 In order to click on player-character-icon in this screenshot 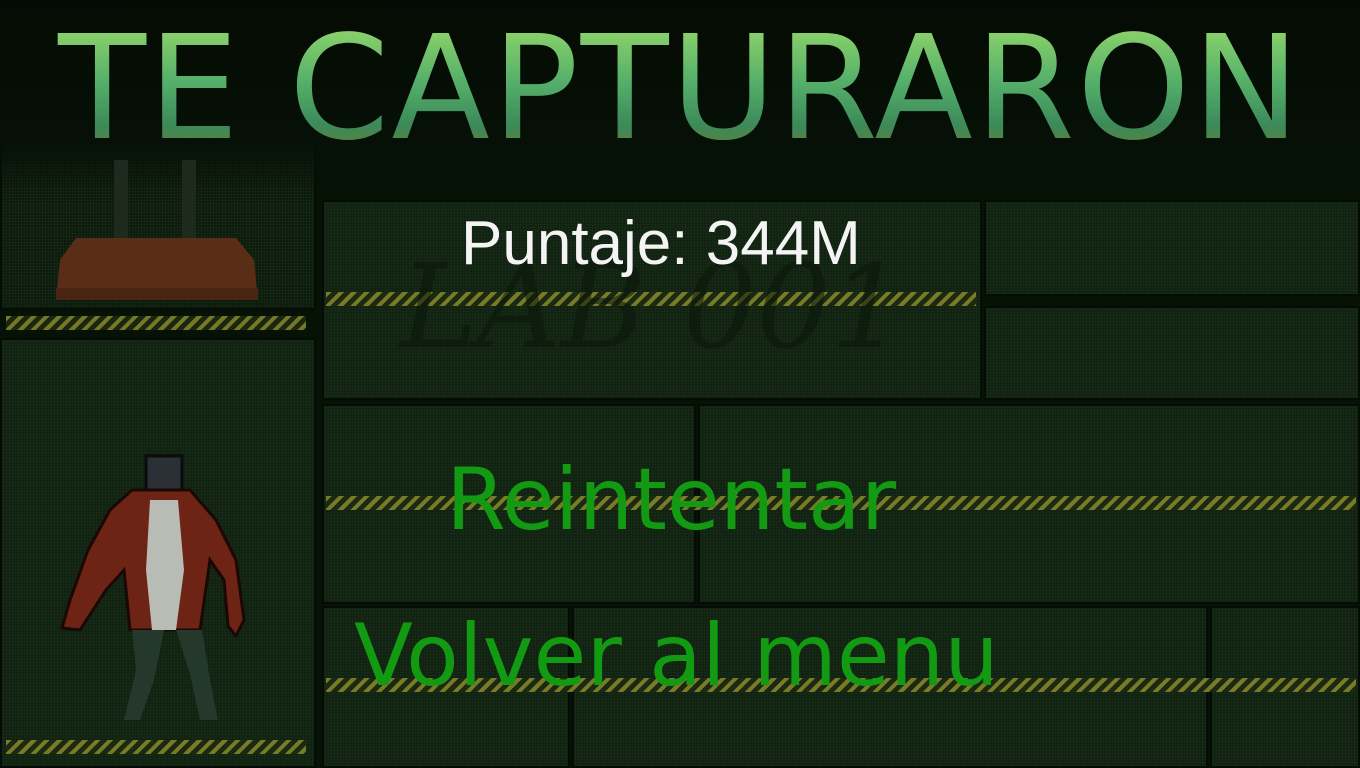, I will do `click(153, 587)`.